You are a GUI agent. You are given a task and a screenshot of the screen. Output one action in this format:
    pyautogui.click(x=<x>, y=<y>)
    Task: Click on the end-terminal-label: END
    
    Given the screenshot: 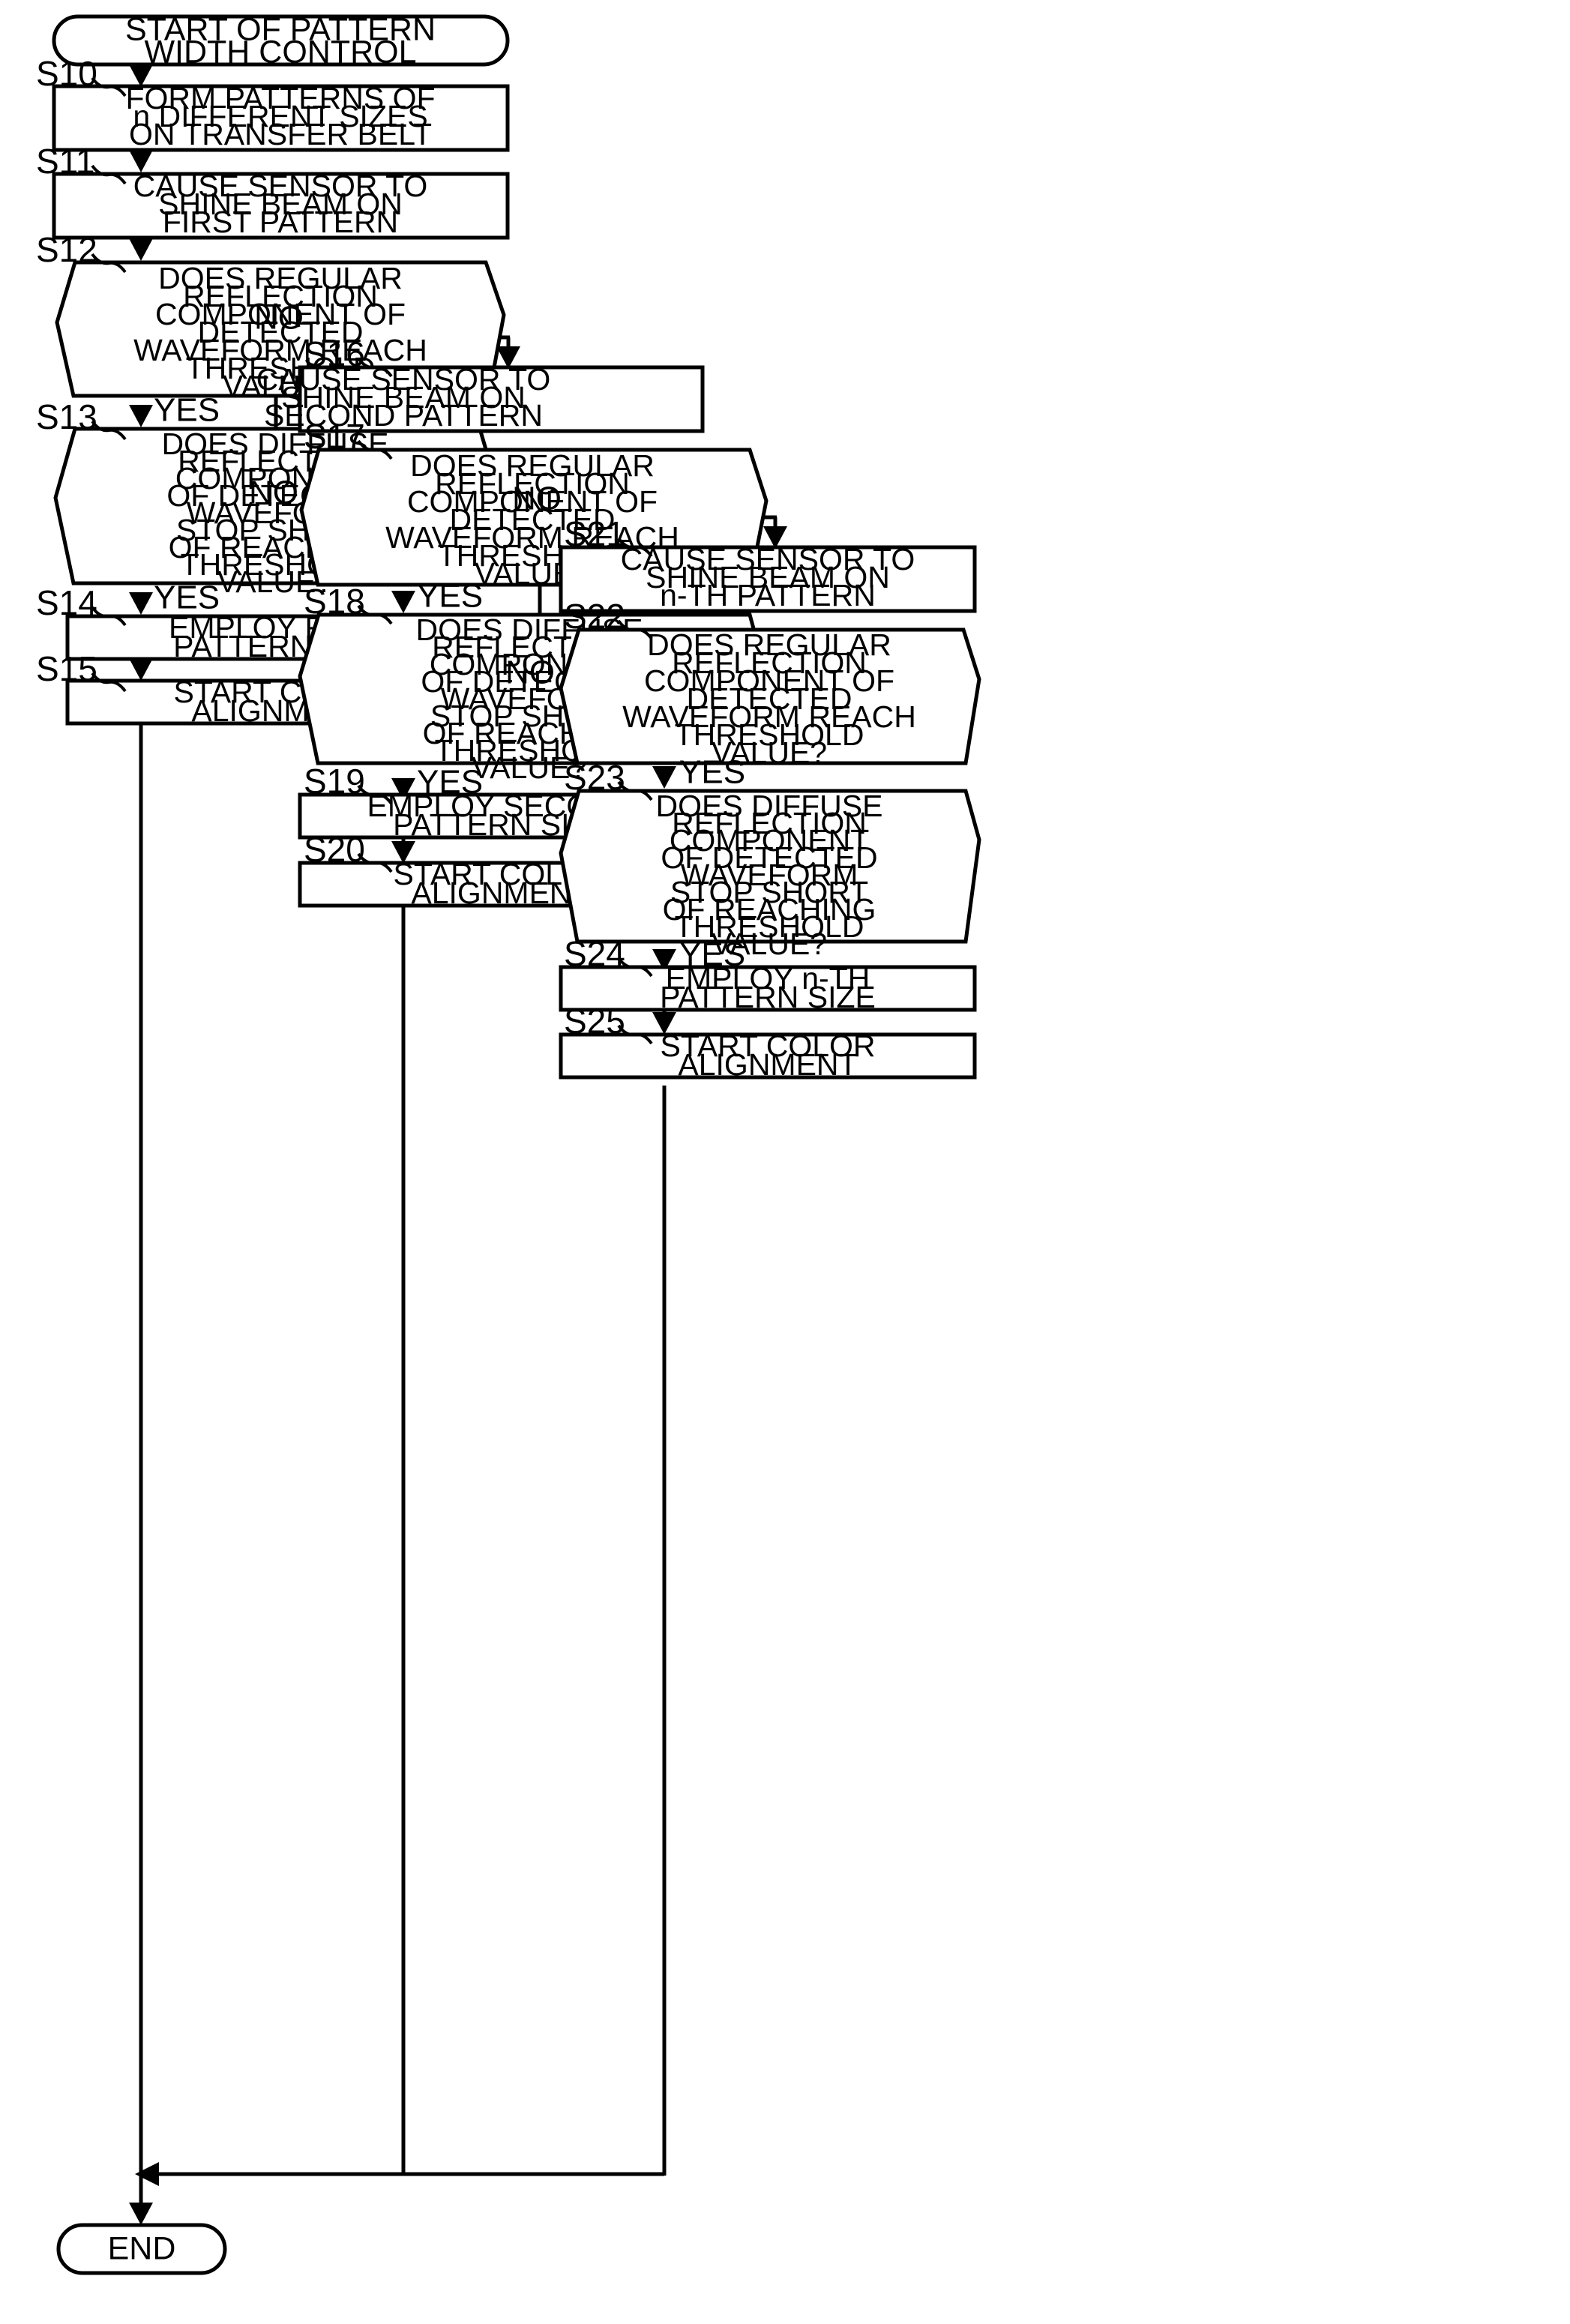 What is the action you would take?
    pyautogui.click(x=142, y=2248)
    